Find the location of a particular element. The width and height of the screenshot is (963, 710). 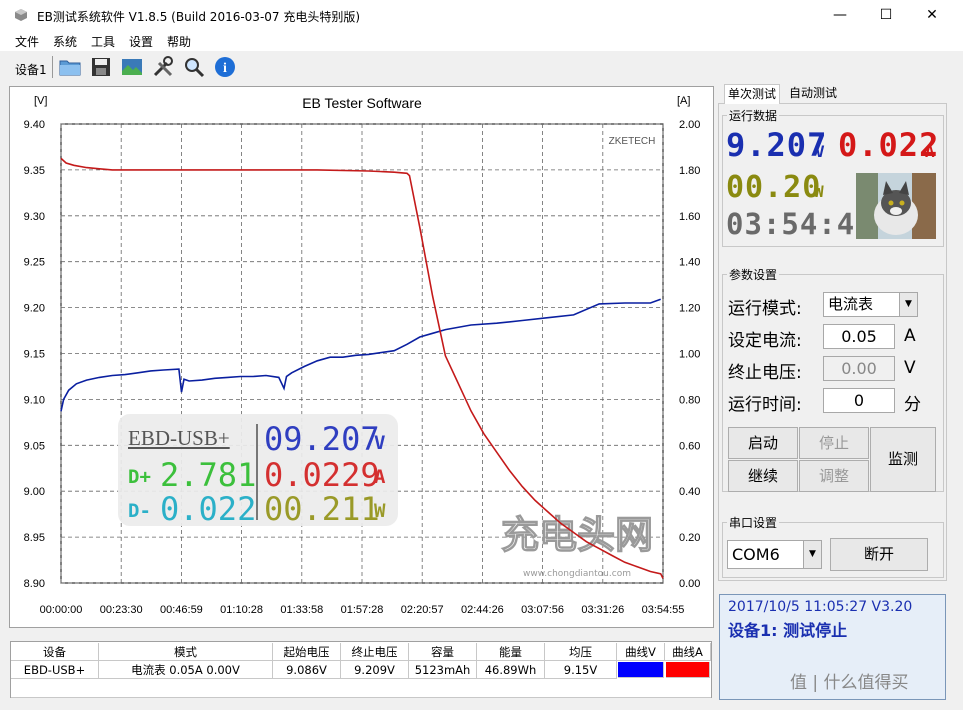

adjust-button: 调整 is located at coordinates (834, 476).